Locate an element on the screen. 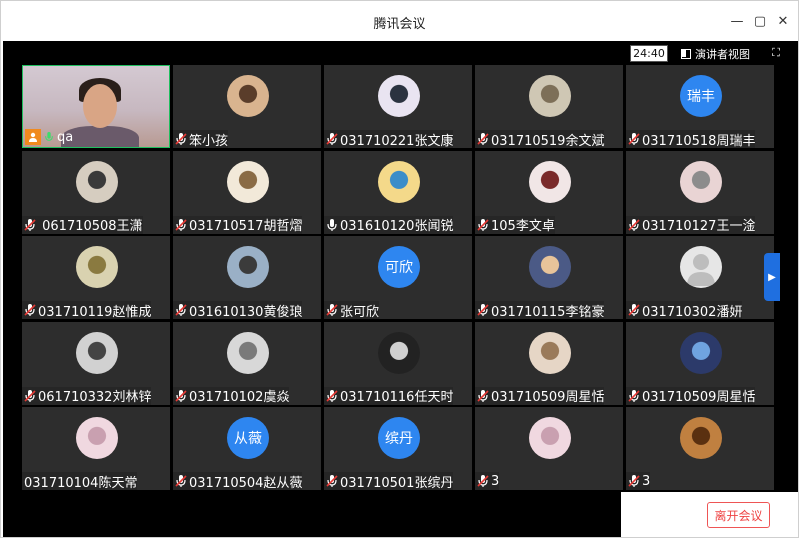 This screenshot has width=799, height=538. title-bar: 腾讯会议 — ▢ ✕ is located at coordinates (399, 21).